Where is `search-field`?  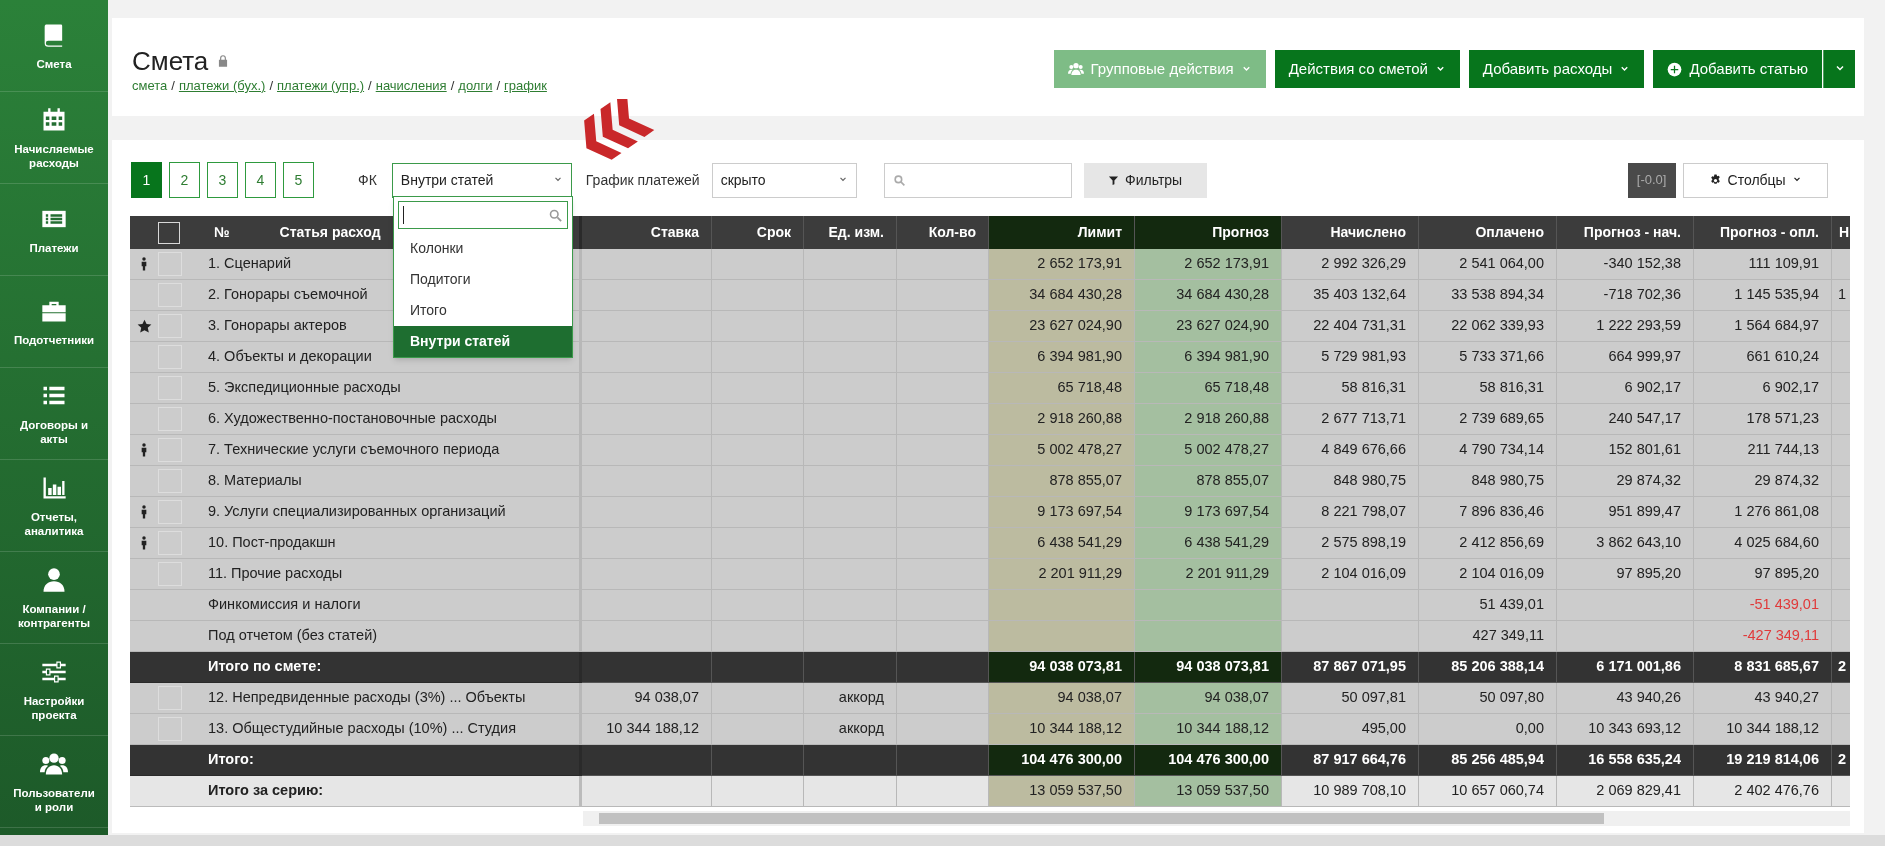
search-field is located at coordinates (977, 180).